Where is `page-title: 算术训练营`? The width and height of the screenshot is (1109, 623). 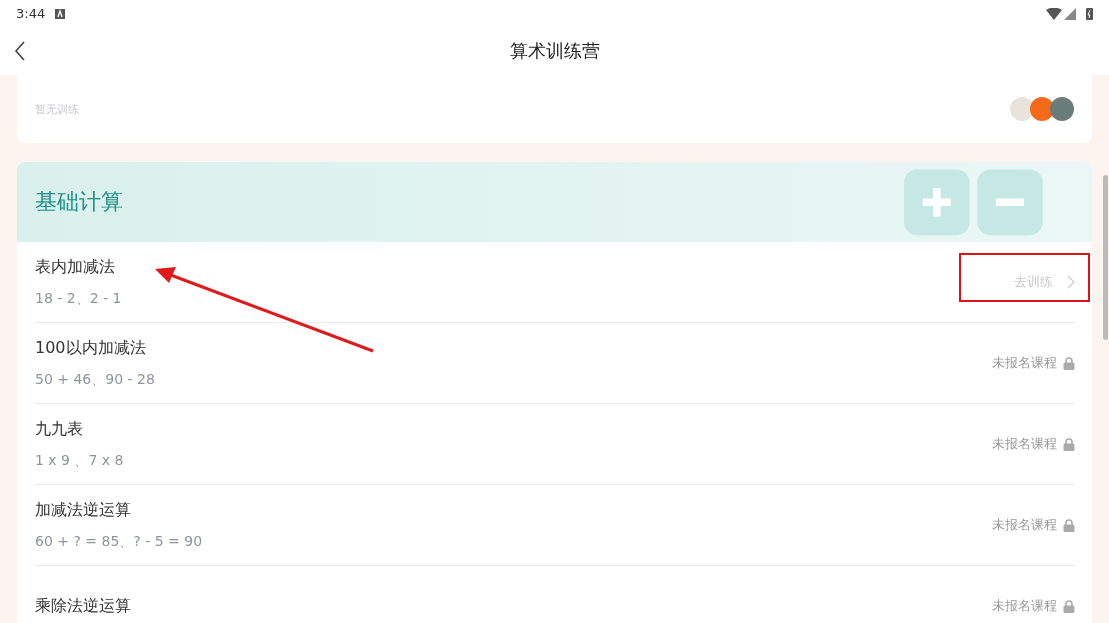 page-title: 算术训练营 is located at coordinates (554, 51).